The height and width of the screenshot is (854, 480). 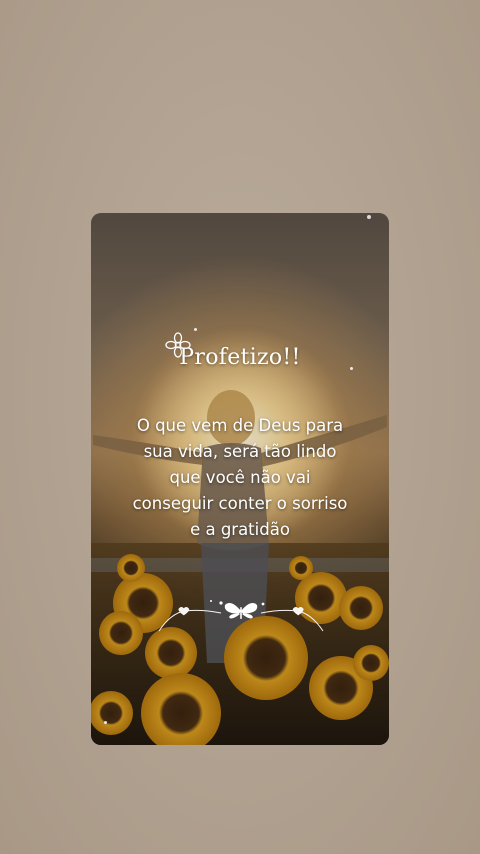 What do you see at coordinates (241, 616) in the screenshot?
I see `butterfly-hearts-ornament` at bounding box center [241, 616].